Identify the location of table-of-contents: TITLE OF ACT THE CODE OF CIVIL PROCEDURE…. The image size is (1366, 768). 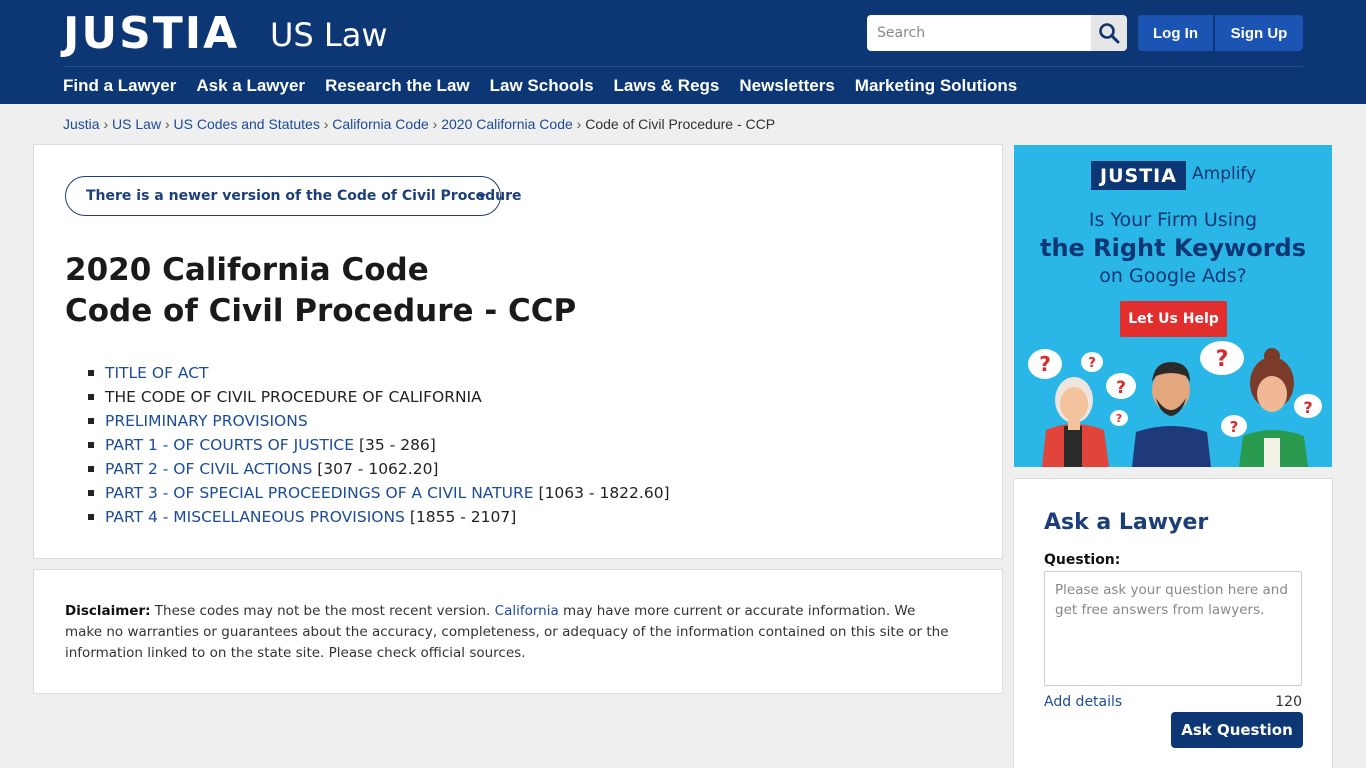
(379, 445).